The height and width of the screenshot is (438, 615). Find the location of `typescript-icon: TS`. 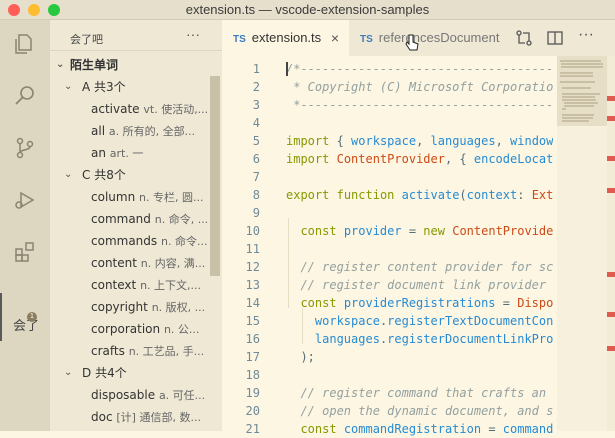

typescript-icon: TS is located at coordinates (366, 39).